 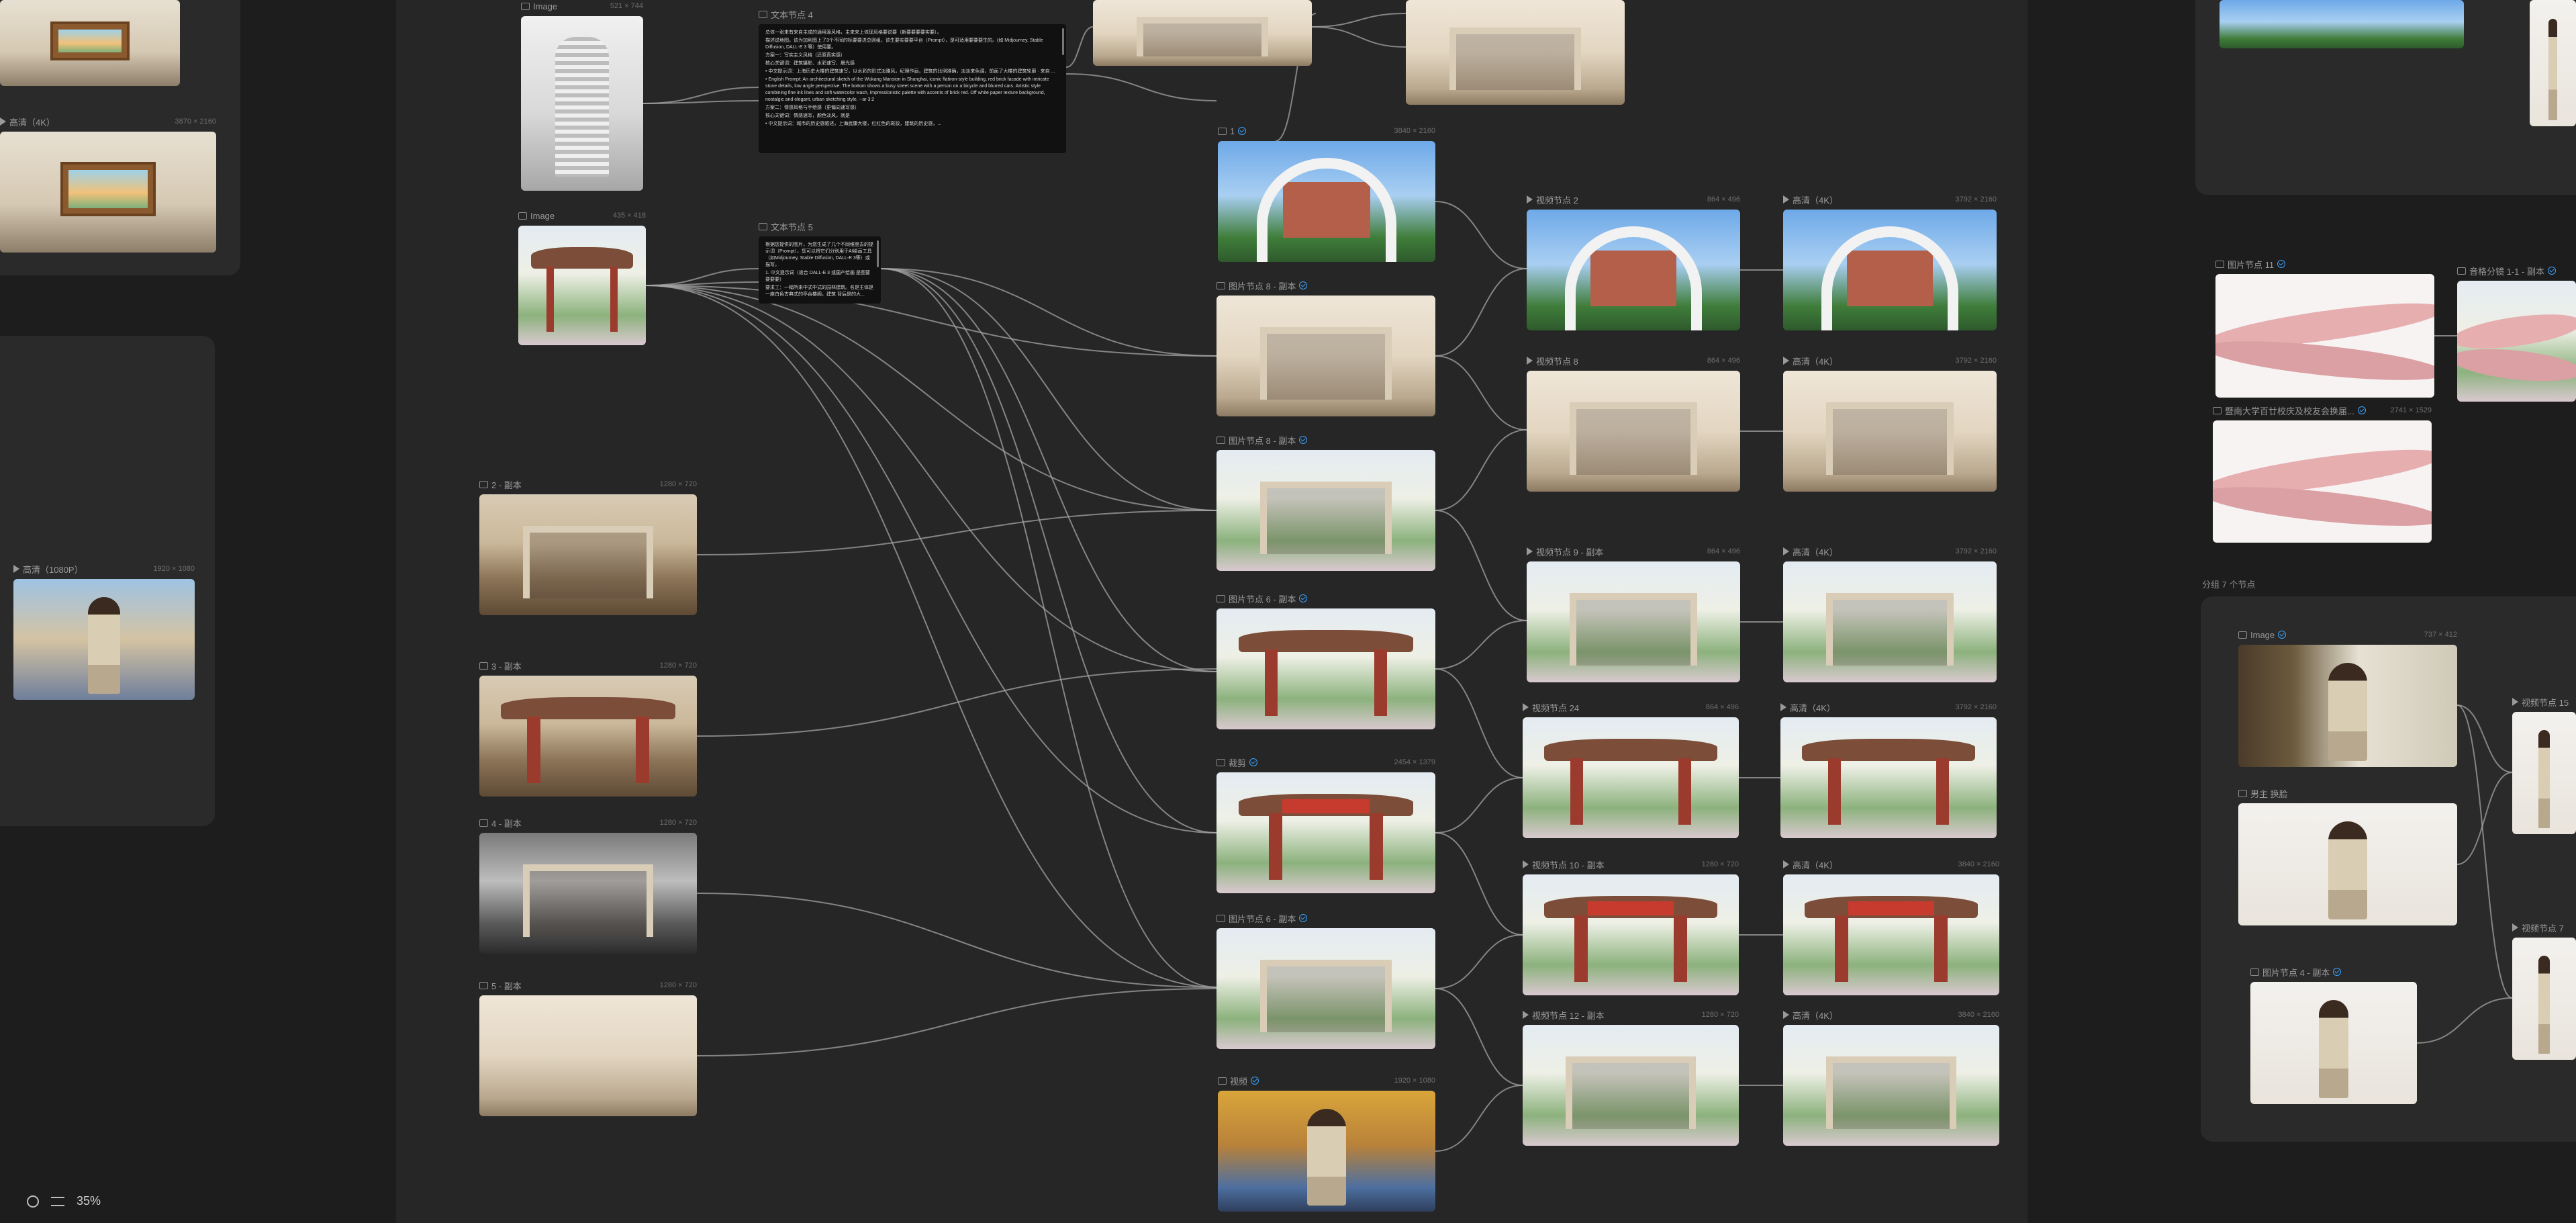 I want to click on canvas-node: 视频节点 24 864 × 496, so click(x=1631, y=770).